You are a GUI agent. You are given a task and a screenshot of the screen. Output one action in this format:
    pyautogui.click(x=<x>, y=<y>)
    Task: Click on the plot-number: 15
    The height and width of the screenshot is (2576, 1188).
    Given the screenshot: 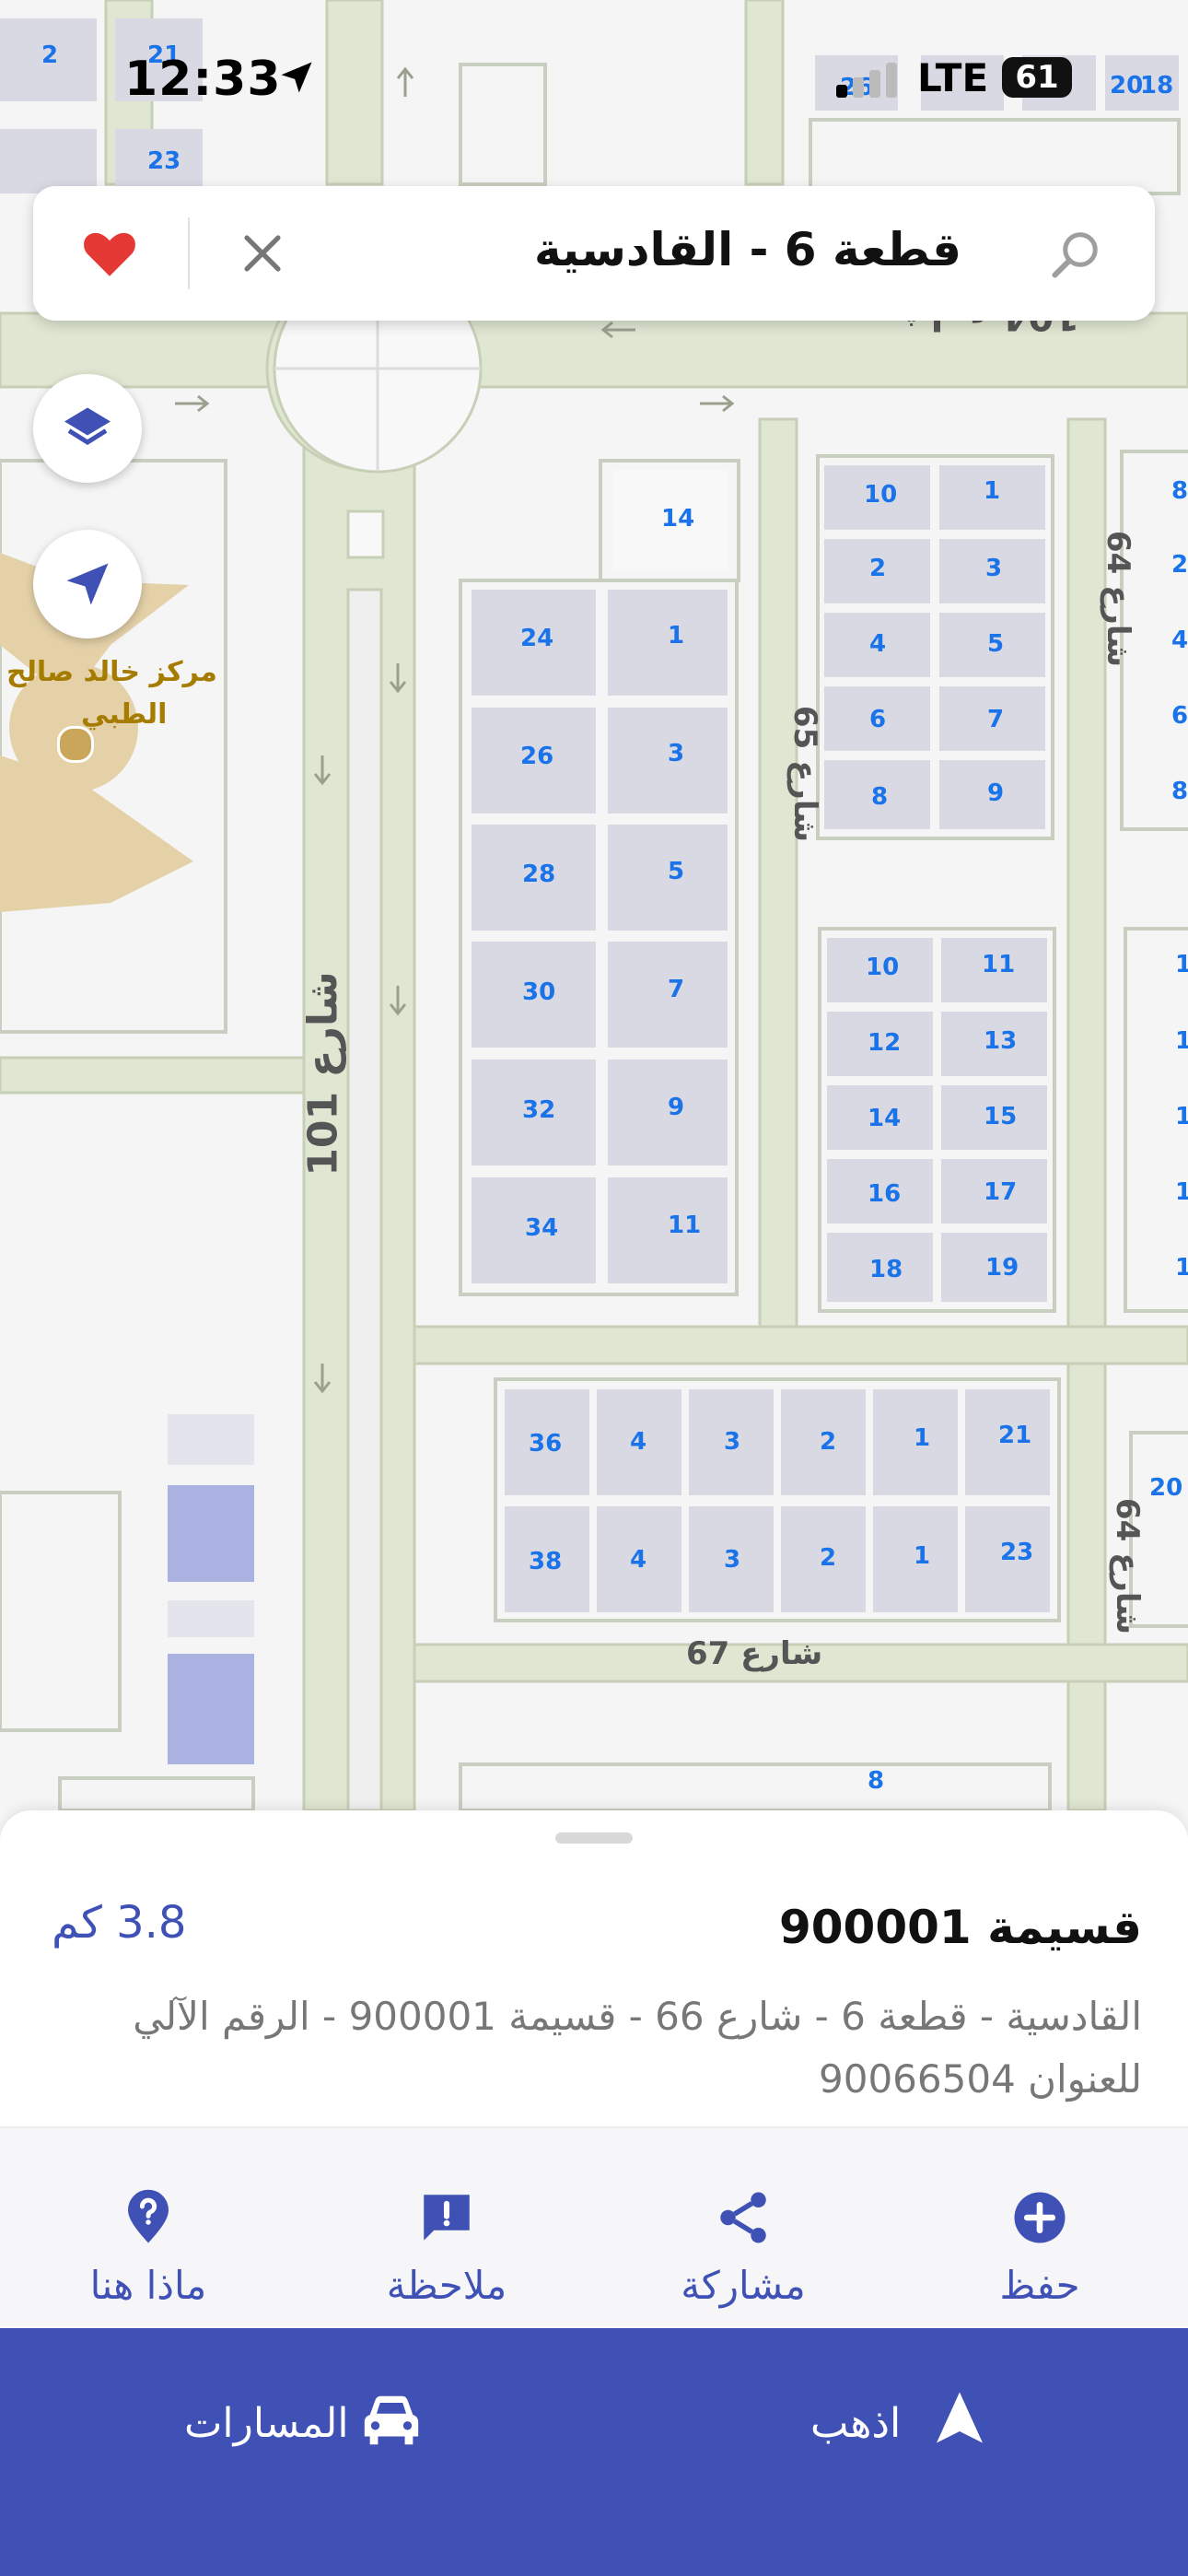 What is the action you would take?
    pyautogui.click(x=1001, y=1116)
    